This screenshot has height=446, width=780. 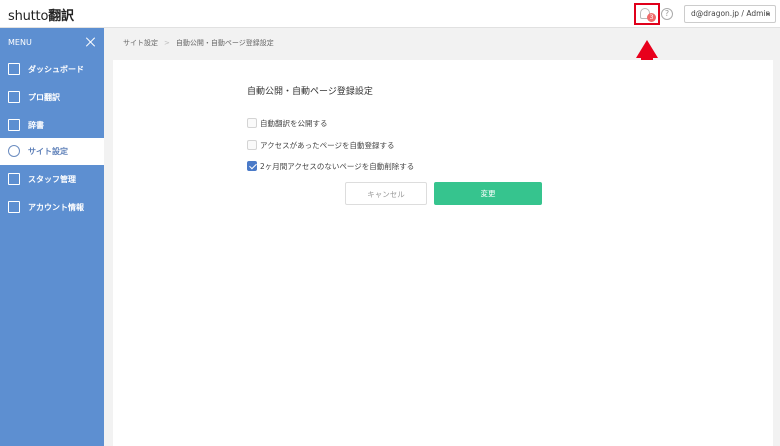 I want to click on sidebar-item-label: 辞書, so click(x=36, y=125).